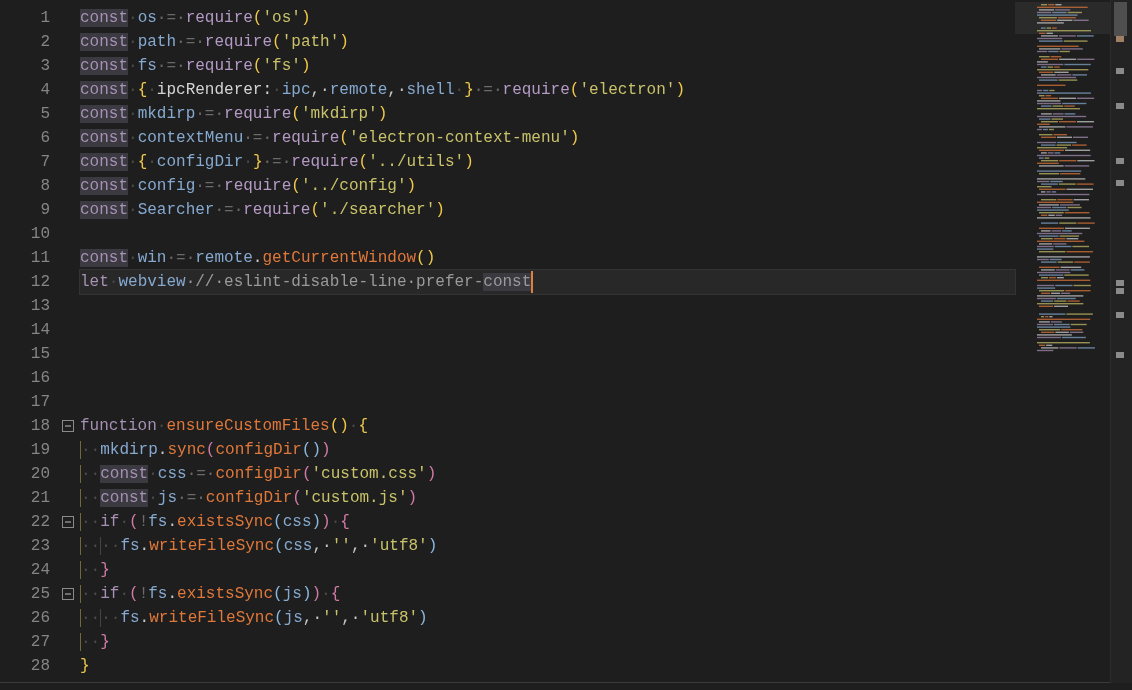 The height and width of the screenshot is (690, 1132). Describe the element at coordinates (40, 330) in the screenshot. I see `line-number: 14` at that location.